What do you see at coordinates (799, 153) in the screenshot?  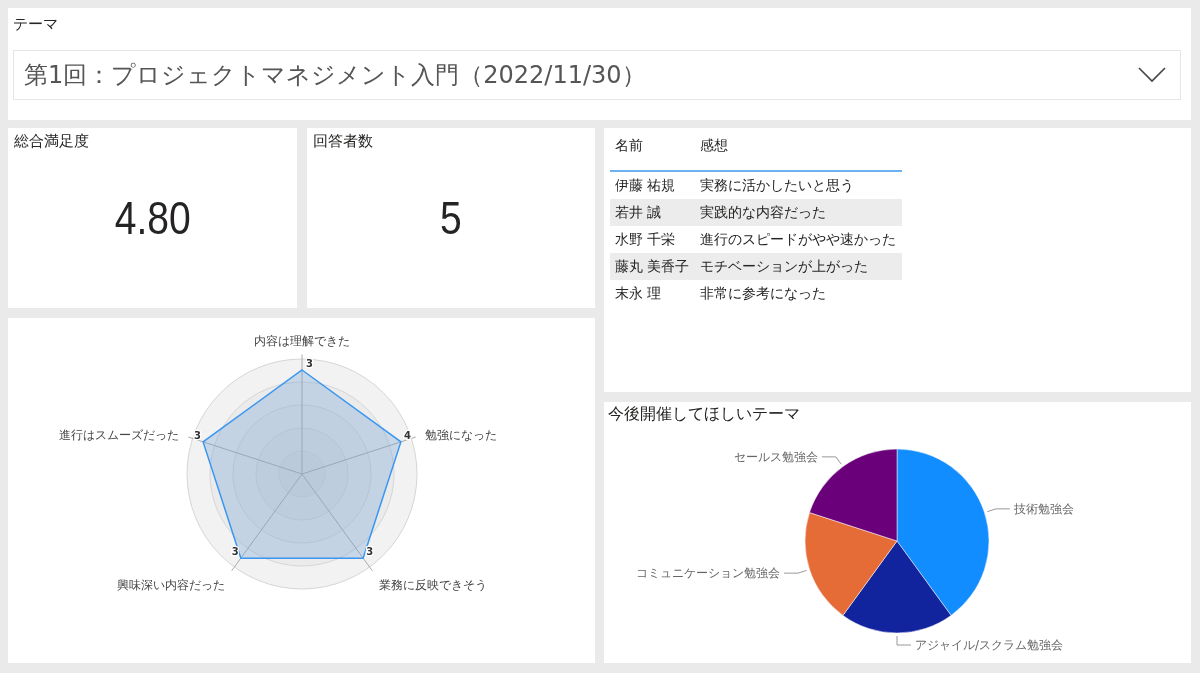 I see `column-header: 感想` at bounding box center [799, 153].